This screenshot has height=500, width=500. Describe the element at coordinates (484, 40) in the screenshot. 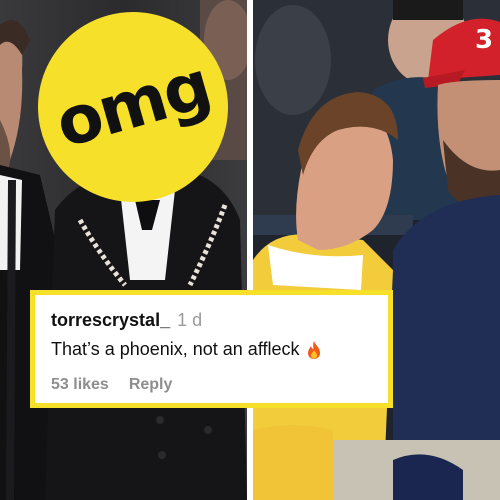

I see `cap-number: 3` at that location.